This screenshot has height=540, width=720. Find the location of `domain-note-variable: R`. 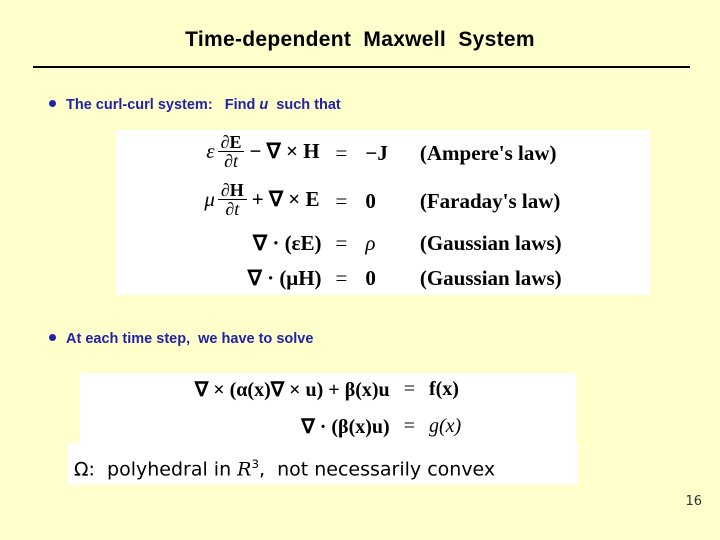

domain-note-variable: R is located at coordinates (244, 469).